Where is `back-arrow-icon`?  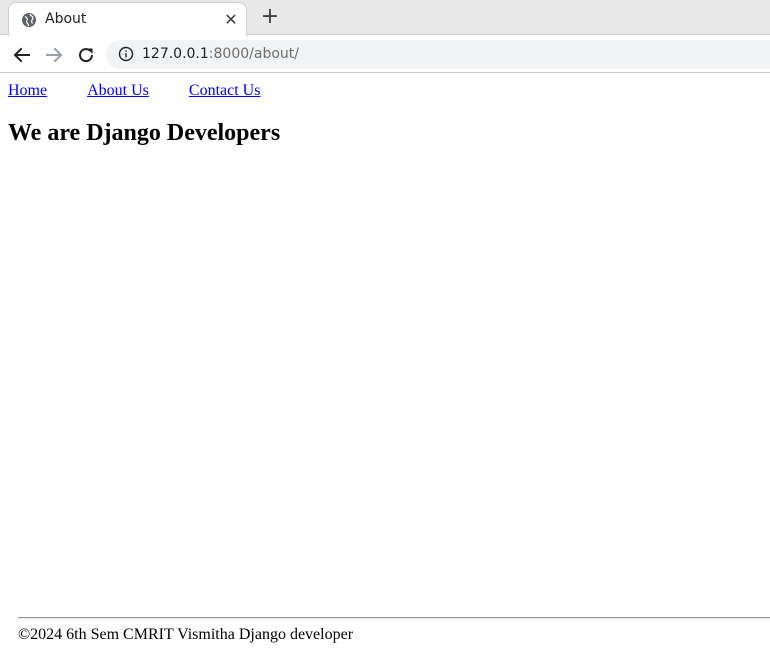
back-arrow-icon is located at coordinates (22, 55).